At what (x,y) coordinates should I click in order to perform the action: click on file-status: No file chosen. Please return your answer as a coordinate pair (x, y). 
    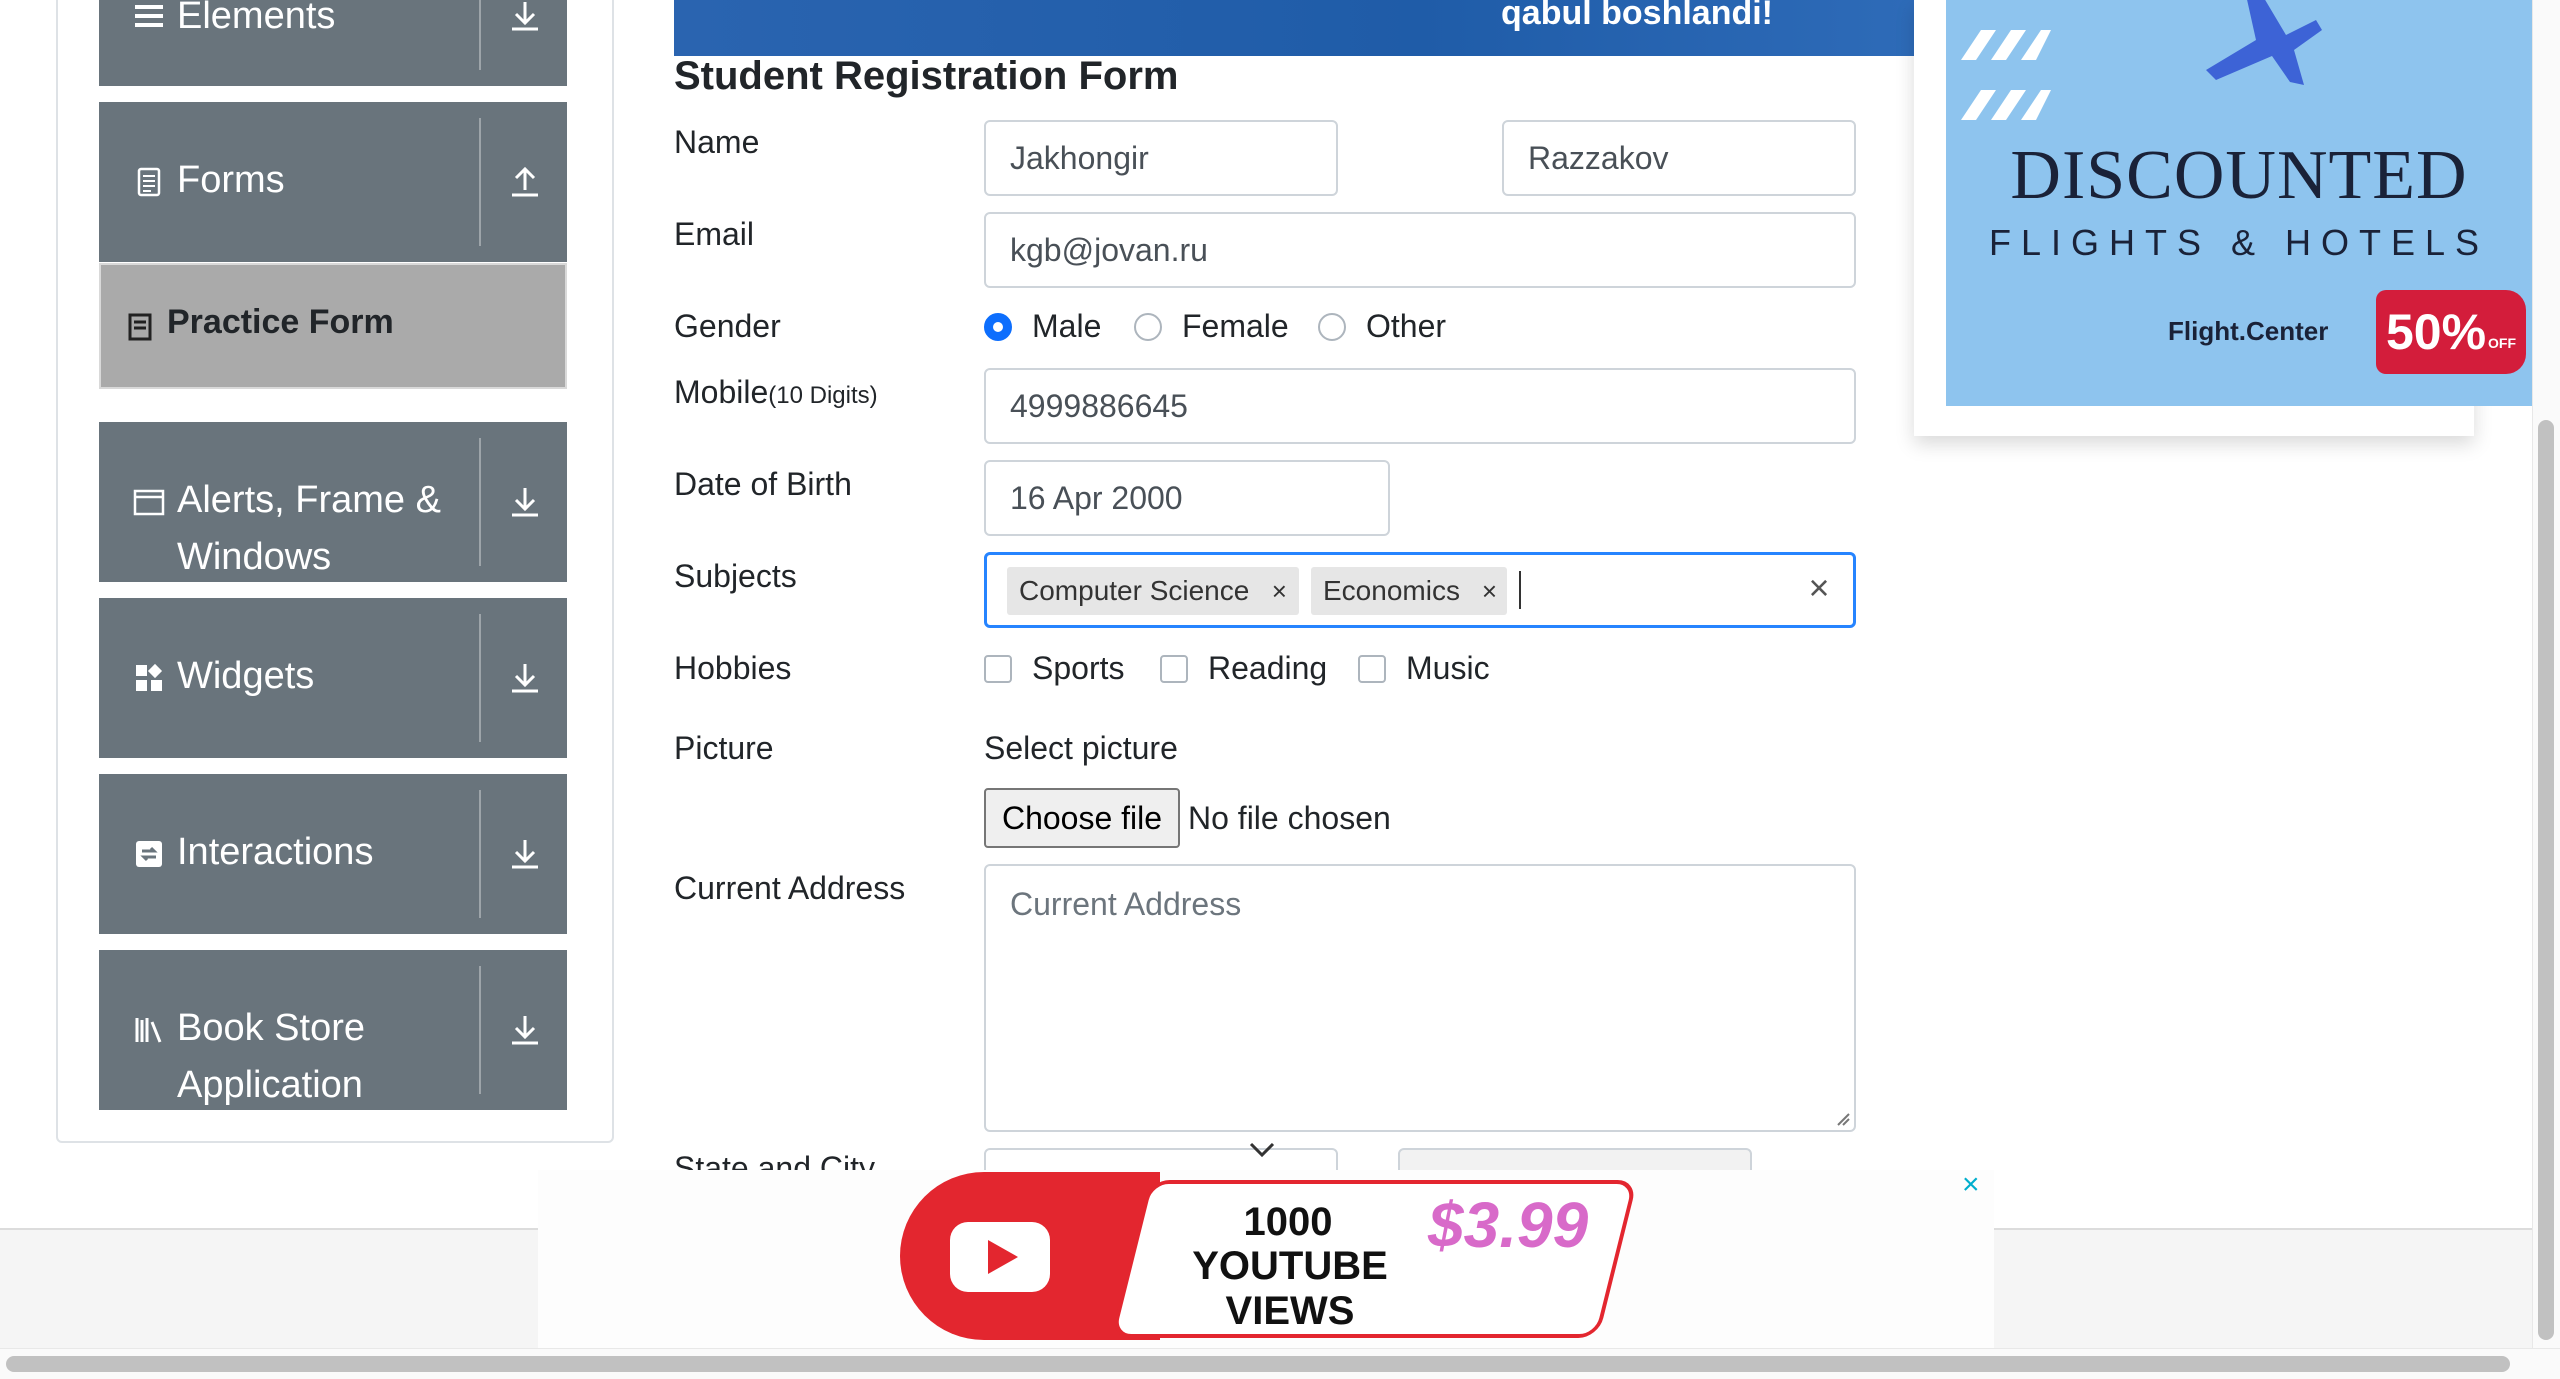
    Looking at the image, I should click on (1289, 818).